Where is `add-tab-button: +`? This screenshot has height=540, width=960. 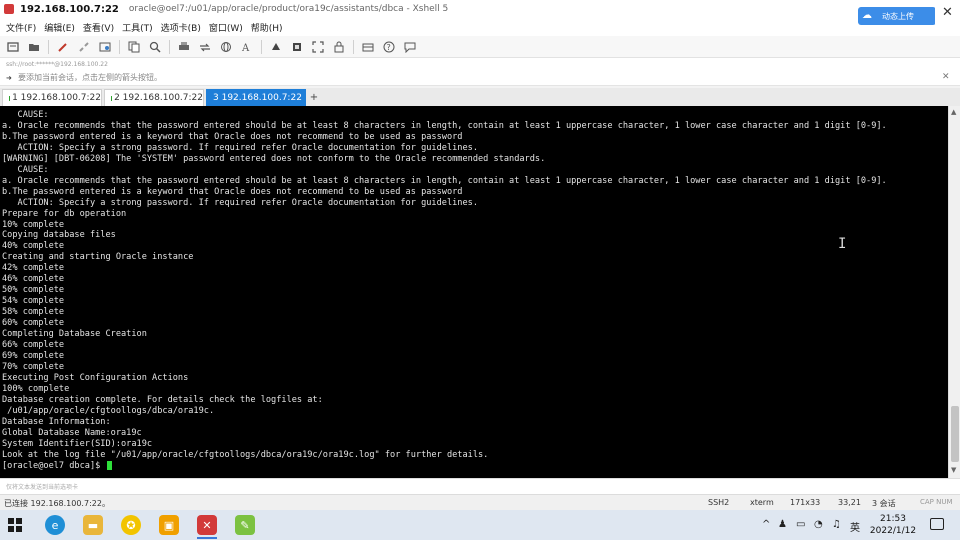
add-tab-button: + is located at coordinates (314, 97).